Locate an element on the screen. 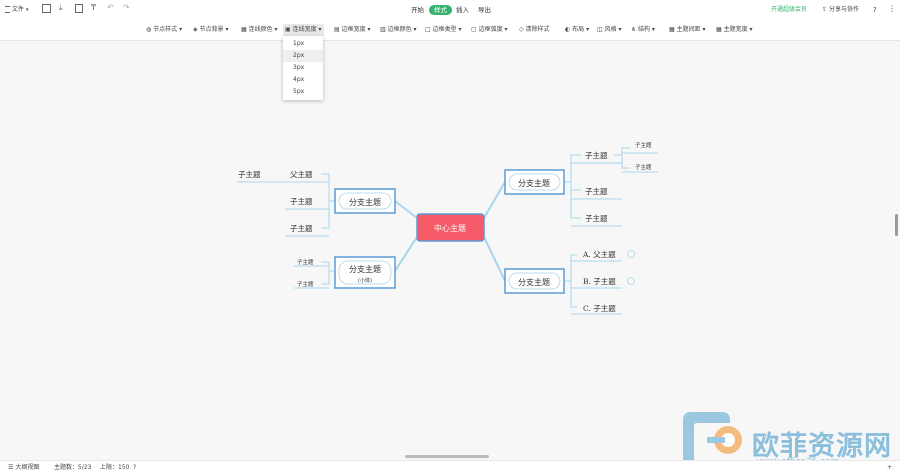 This screenshot has height=475, width=900. zoom-in-icon: + is located at coordinates (889, 468).